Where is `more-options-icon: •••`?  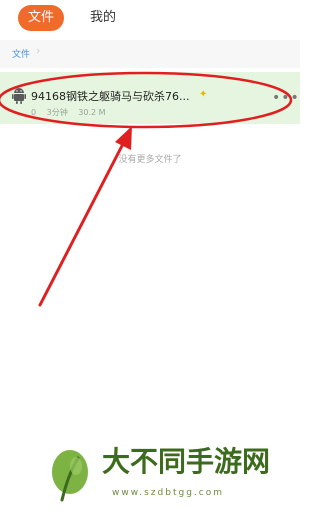 more-options-icon: ••• is located at coordinates (286, 98).